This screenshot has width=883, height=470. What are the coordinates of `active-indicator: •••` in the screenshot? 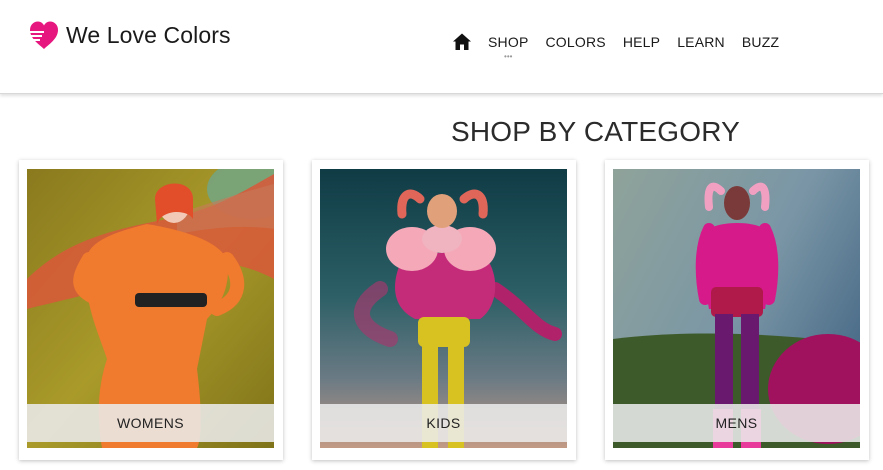 It's located at (508, 56).